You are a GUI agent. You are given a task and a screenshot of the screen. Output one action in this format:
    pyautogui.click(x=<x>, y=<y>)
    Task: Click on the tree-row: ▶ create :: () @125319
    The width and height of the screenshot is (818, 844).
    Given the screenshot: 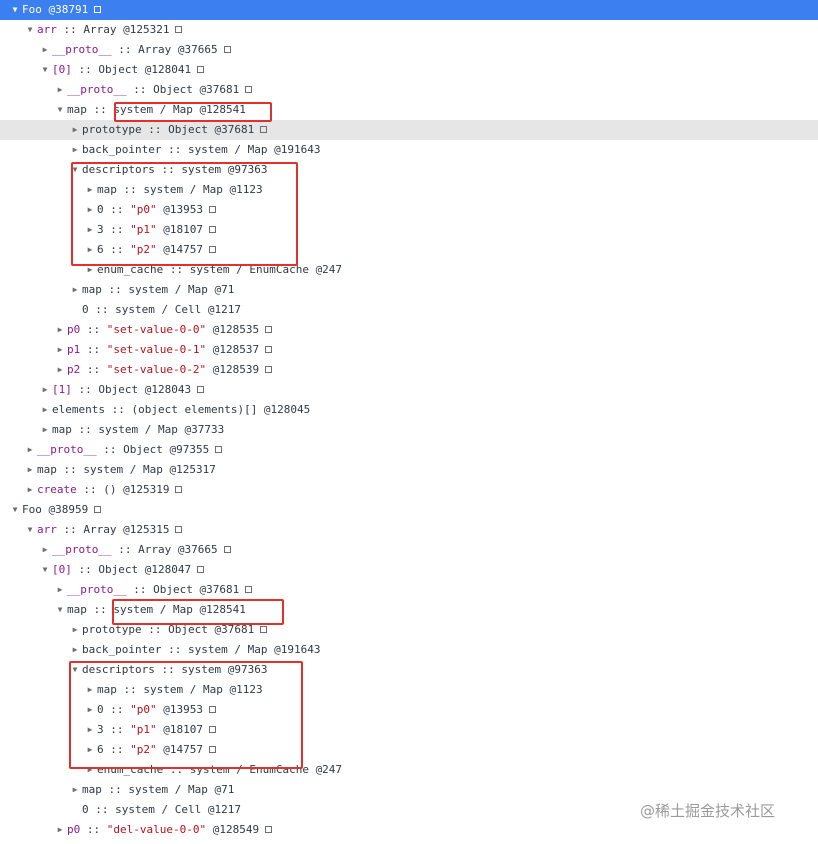 What is the action you would take?
    pyautogui.click(x=409, y=490)
    